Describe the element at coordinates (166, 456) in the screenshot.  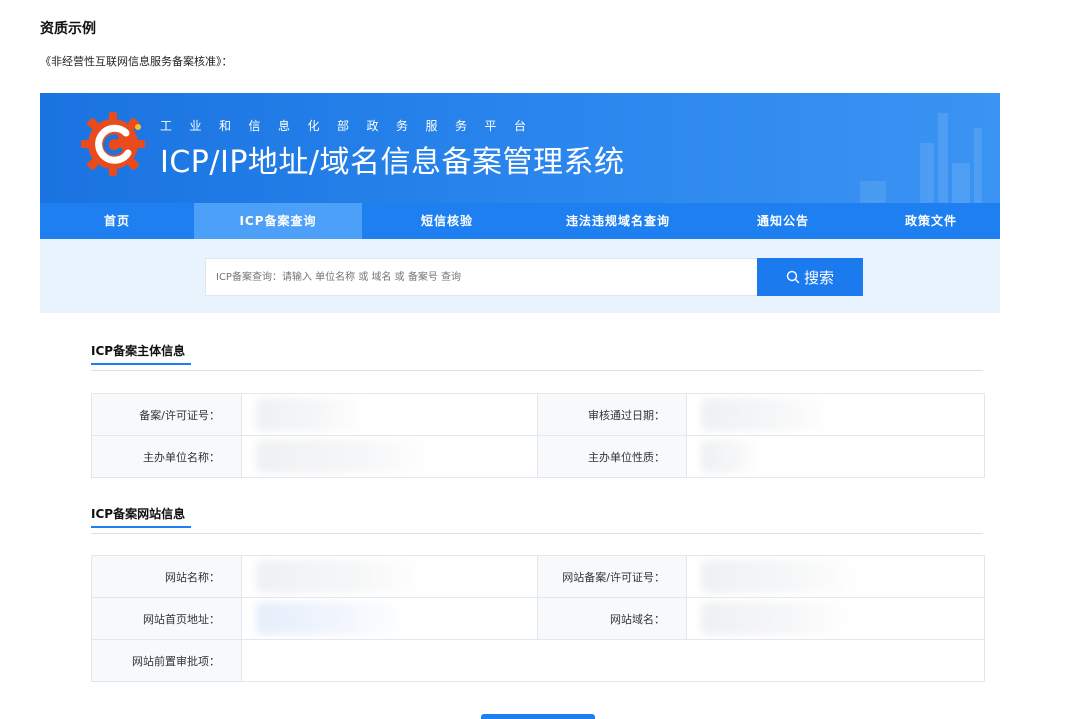
I see `label-organizer-name: 主办单位名称：` at that location.